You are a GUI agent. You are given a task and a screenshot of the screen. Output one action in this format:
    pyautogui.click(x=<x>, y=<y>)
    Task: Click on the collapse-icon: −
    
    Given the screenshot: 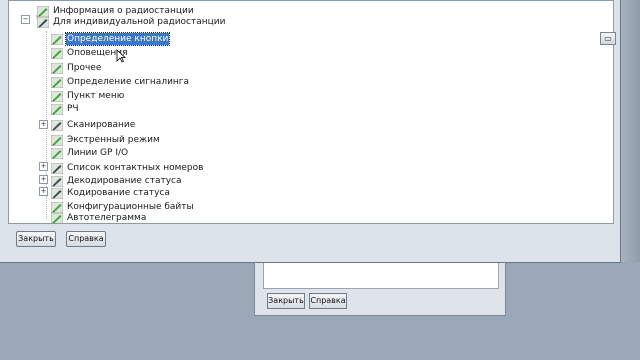 What is the action you would take?
    pyautogui.click(x=25, y=19)
    